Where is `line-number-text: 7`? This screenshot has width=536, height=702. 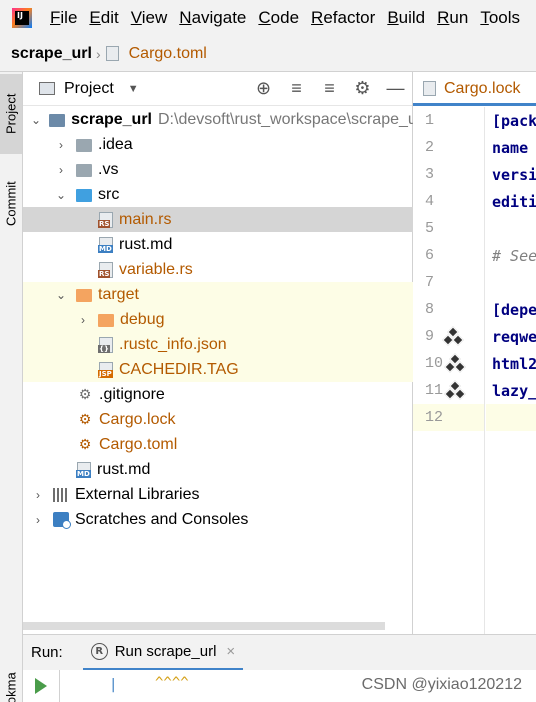 line-number-text: 7 is located at coordinates (430, 282).